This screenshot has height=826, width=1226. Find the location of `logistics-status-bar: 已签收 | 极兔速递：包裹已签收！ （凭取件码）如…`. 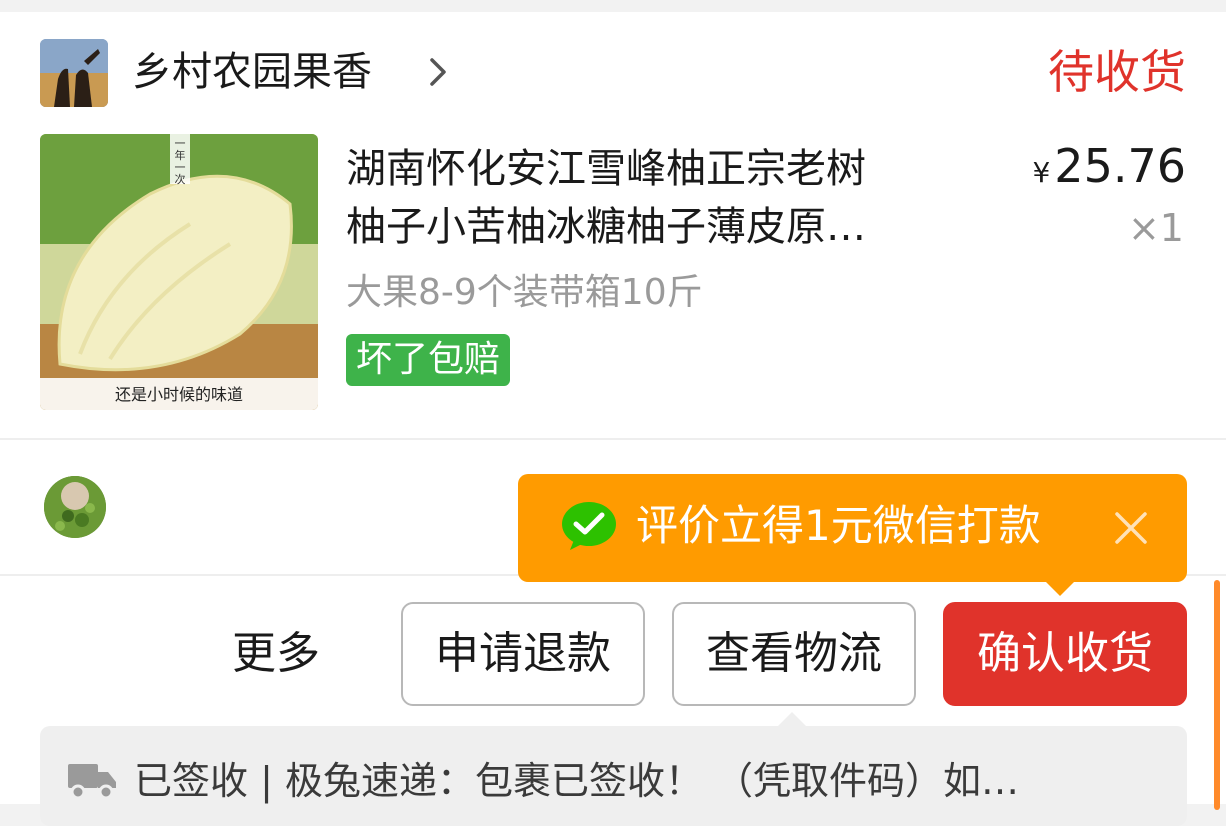

logistics-status-bar: 已签收 | 极兔速递：包裹已签收！ （凭取件码）如… is located at coordinates (613, 776).